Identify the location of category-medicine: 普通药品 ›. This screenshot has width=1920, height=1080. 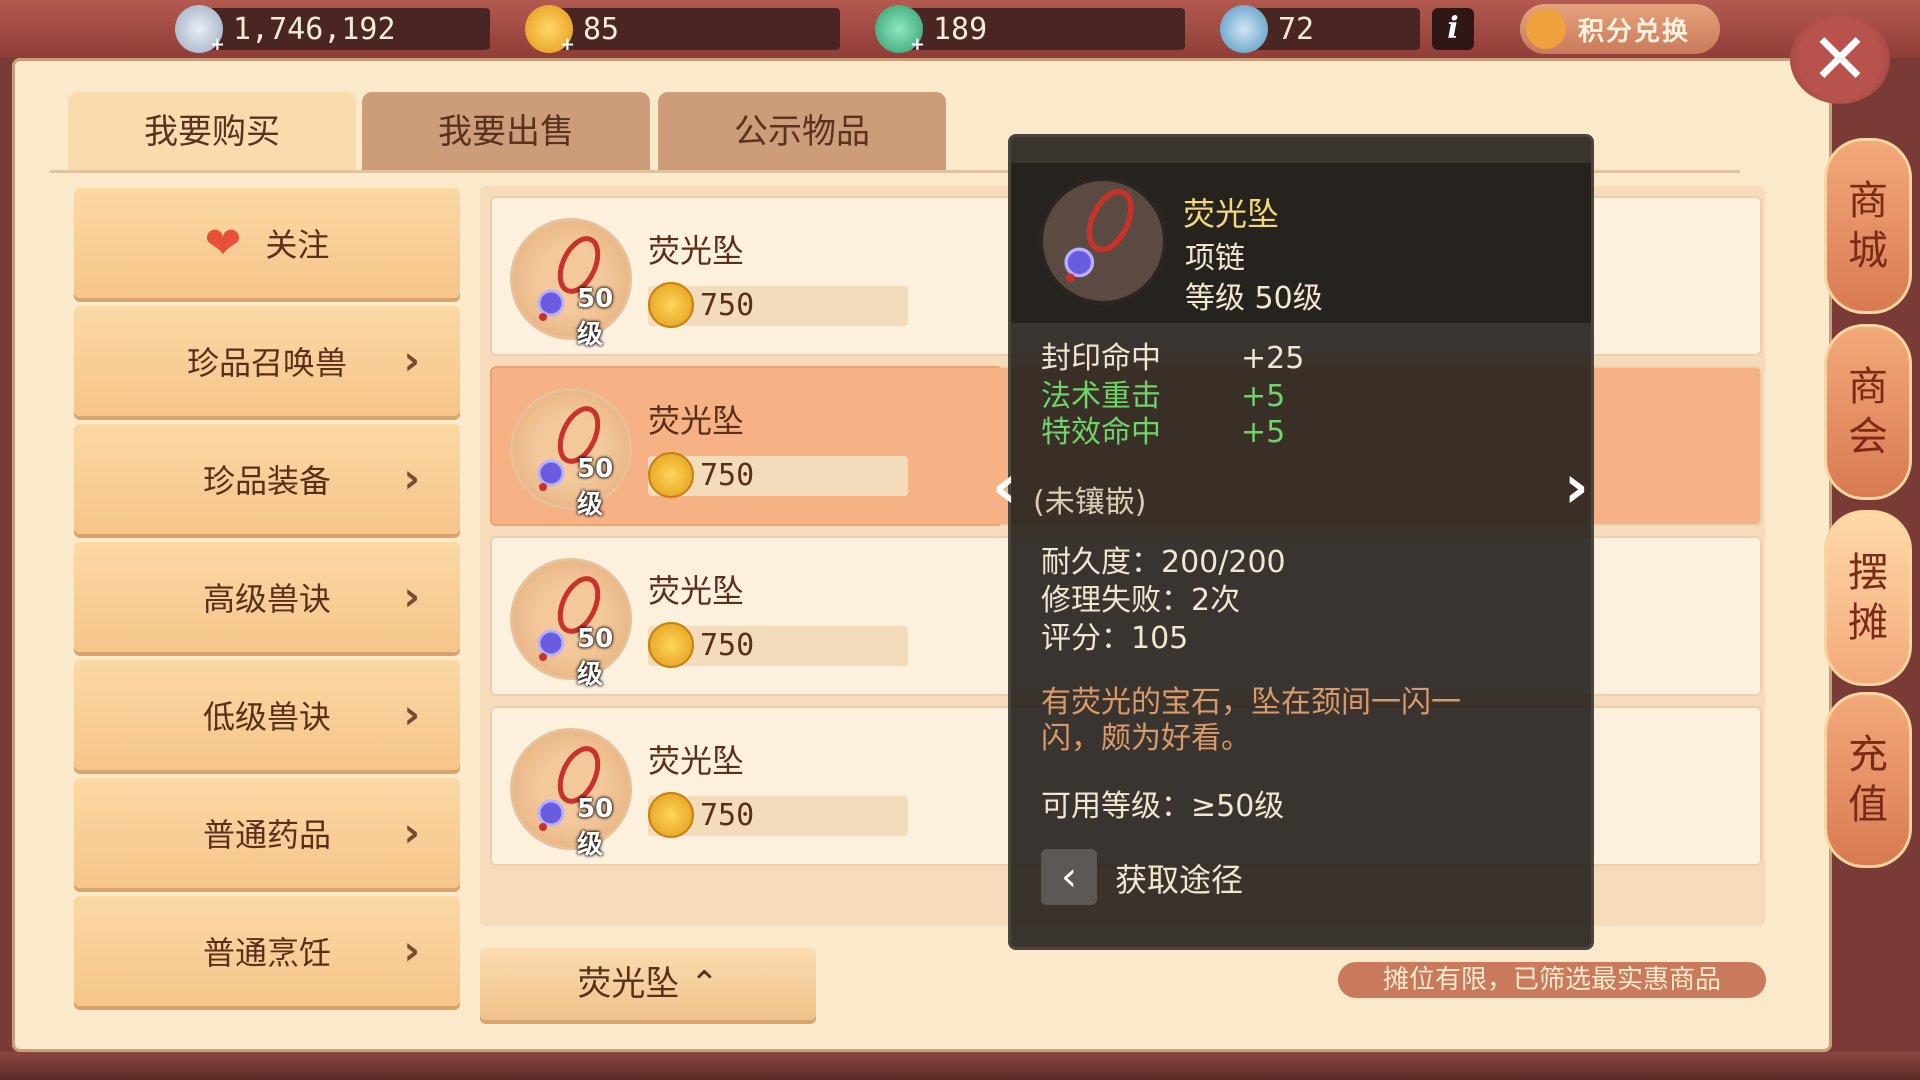
(267, 833).